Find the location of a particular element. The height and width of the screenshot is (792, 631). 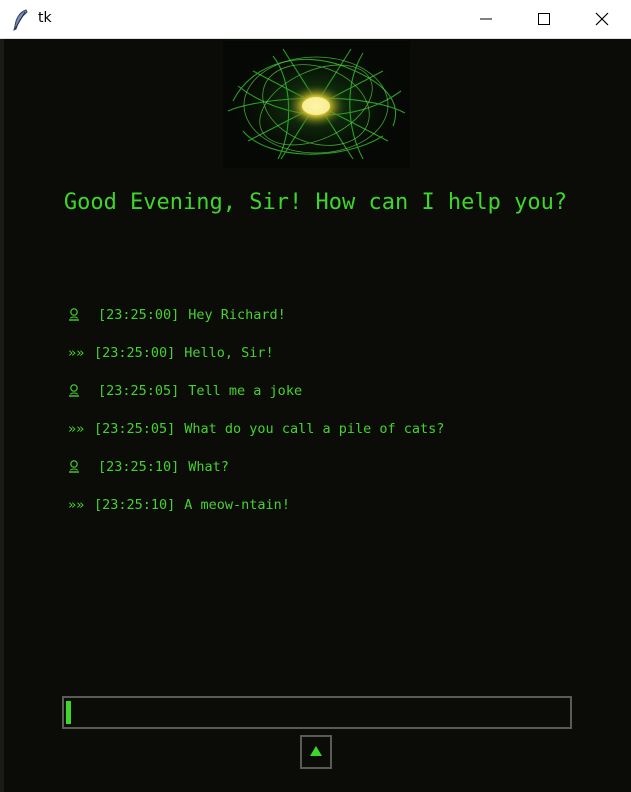

message-text: What do you call a pile of cats? is located at coordinates (314, 429).